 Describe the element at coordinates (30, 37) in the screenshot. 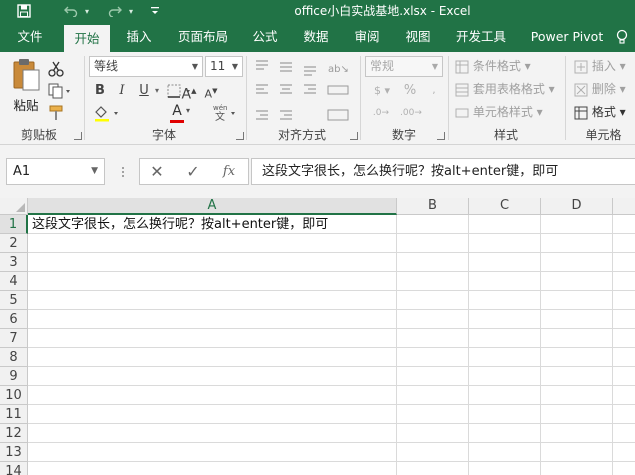

I see `tab-file: 文件` at that location.